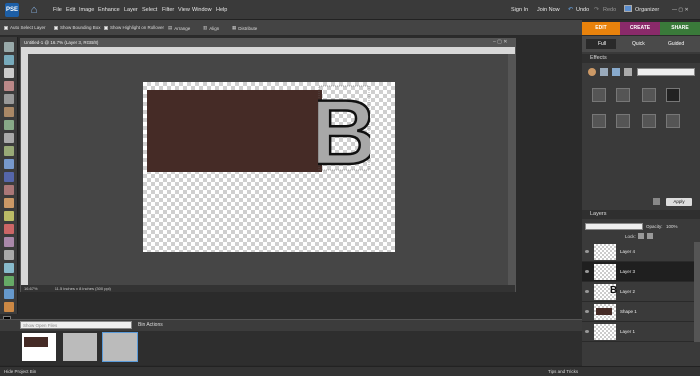  What do you see at coordinates (9, 255) in the screenshot?
I see `smudge-tool-icon` at bounding box center [9, 255].